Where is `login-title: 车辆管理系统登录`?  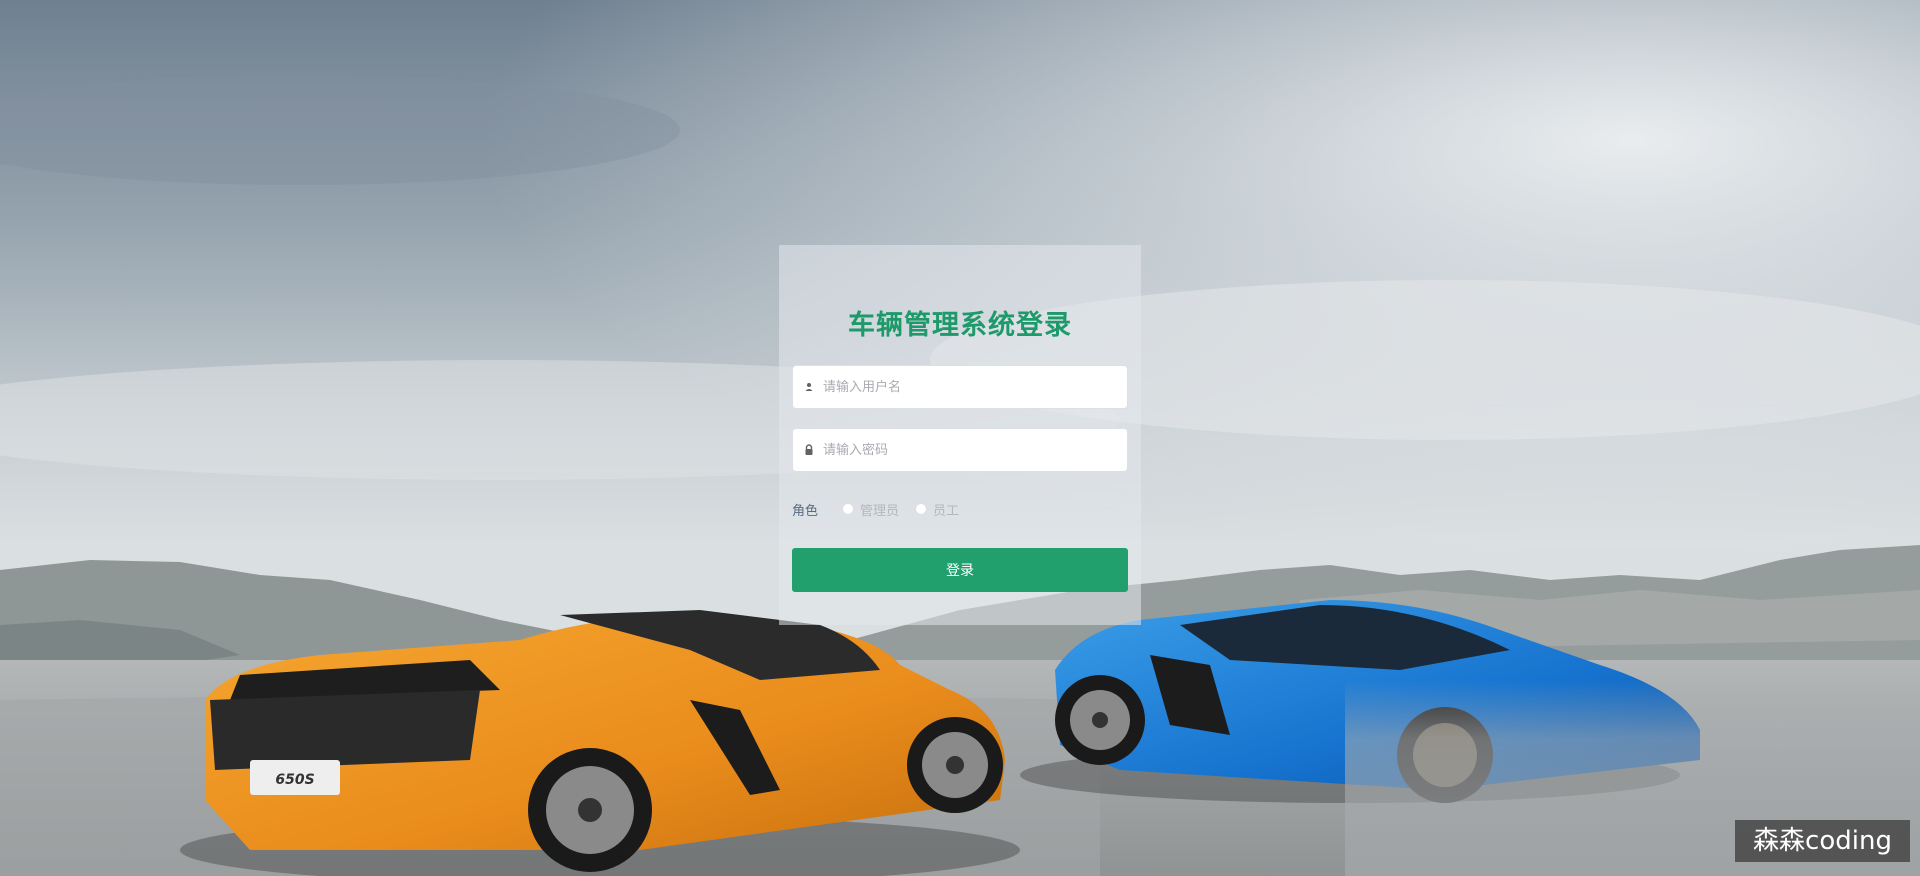
login-title: 车辆管理系统登录 is located at coordinates (960, 325).